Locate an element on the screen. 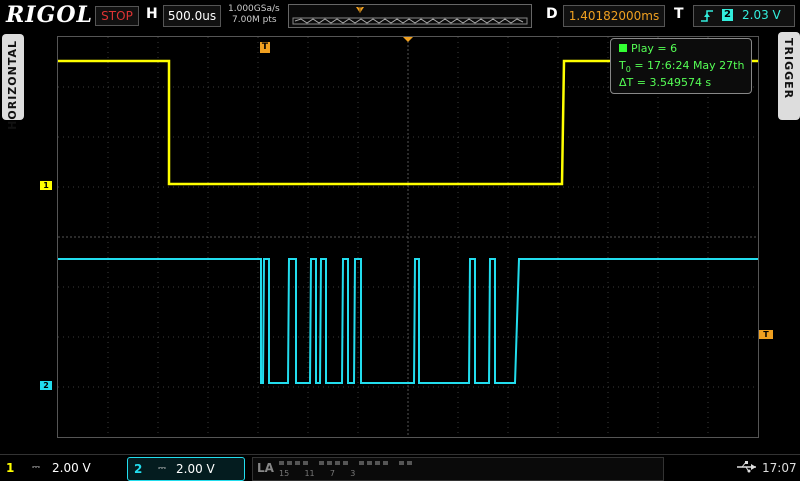 This screenshot has width=800, height=481. brand-logo: RIGOL is located at coordinates (49, 15).